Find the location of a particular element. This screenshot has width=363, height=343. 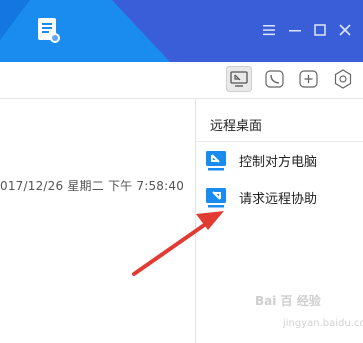

remote-control-menu-item: 控制对方电脑 is located at coordinates (280, 161).